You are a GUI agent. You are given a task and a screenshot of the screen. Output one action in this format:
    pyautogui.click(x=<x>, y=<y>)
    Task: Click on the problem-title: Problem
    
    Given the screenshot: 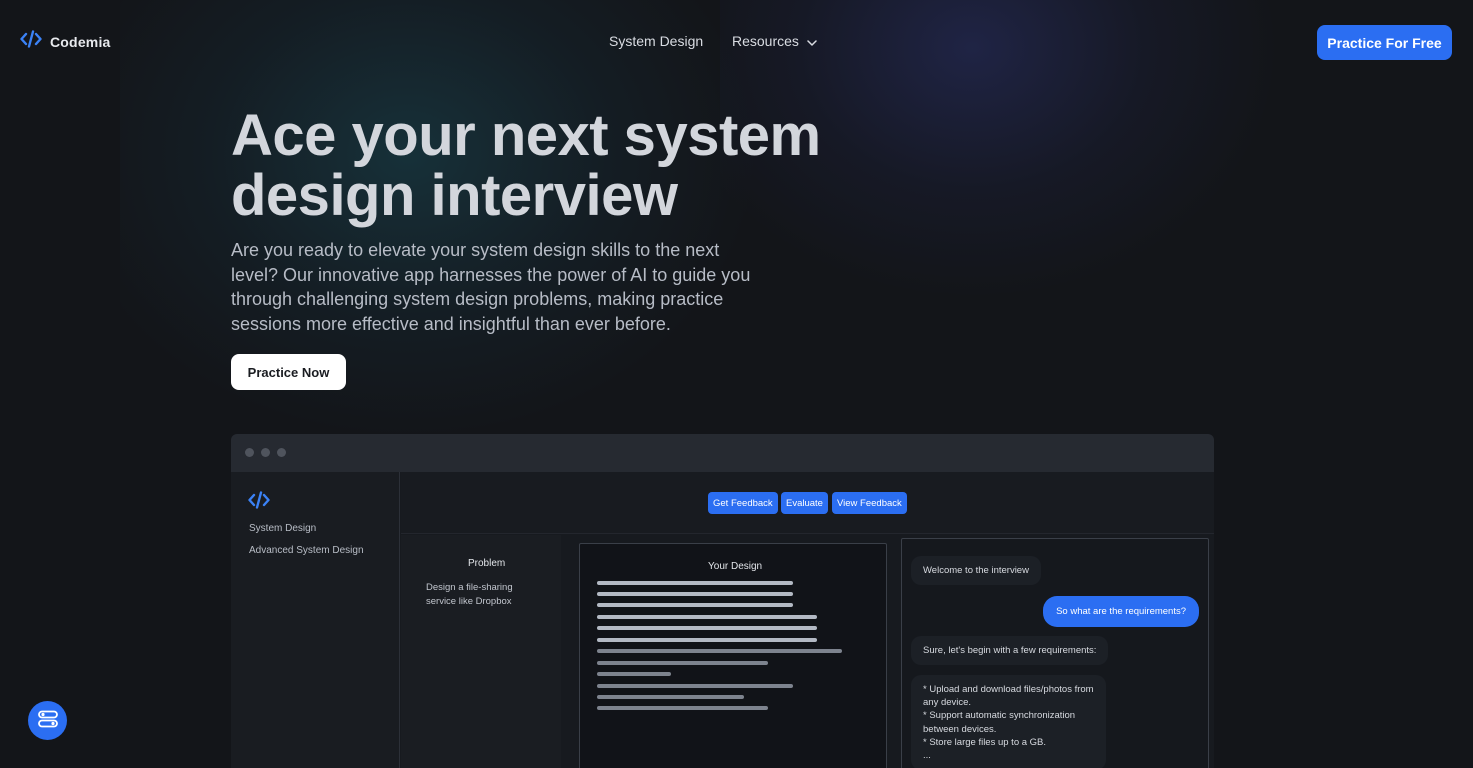 What is the action you would take?
    pyautogui.click(x=487, y=563)
    